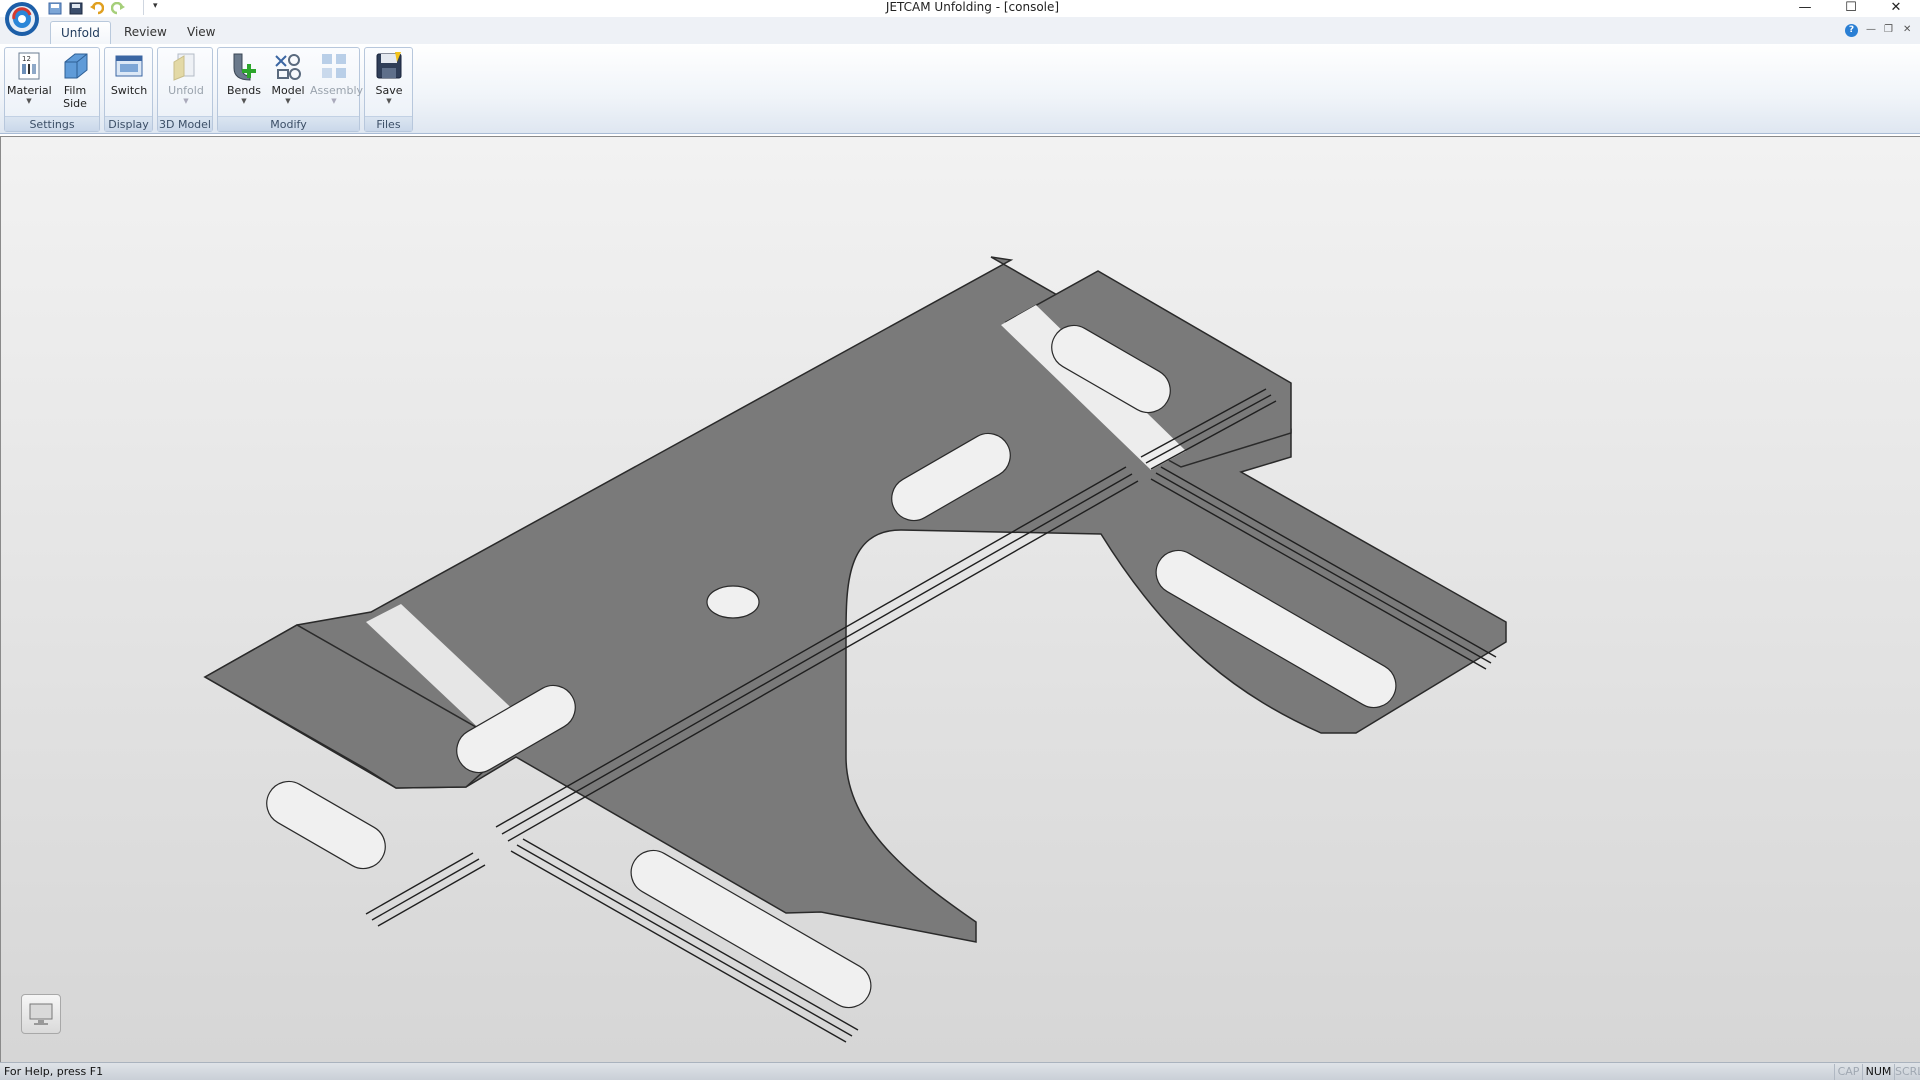 The height and width of the screenshot is (1080, 1920). I want to click on mdi-minimize-icon: —, so click(1871, 29).